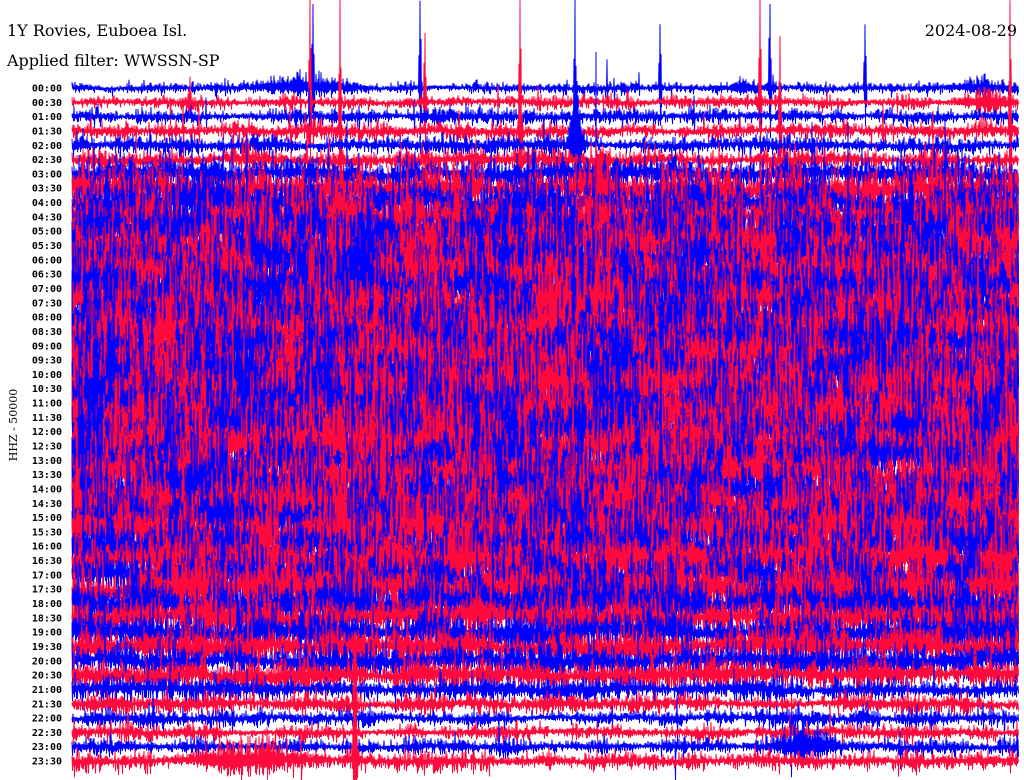 The width and height of the screenshot is (1024, 780). Describe the element at coordinates (47, 375) in the screenshot. I see `time-label-10-00: 10:00` at that location.